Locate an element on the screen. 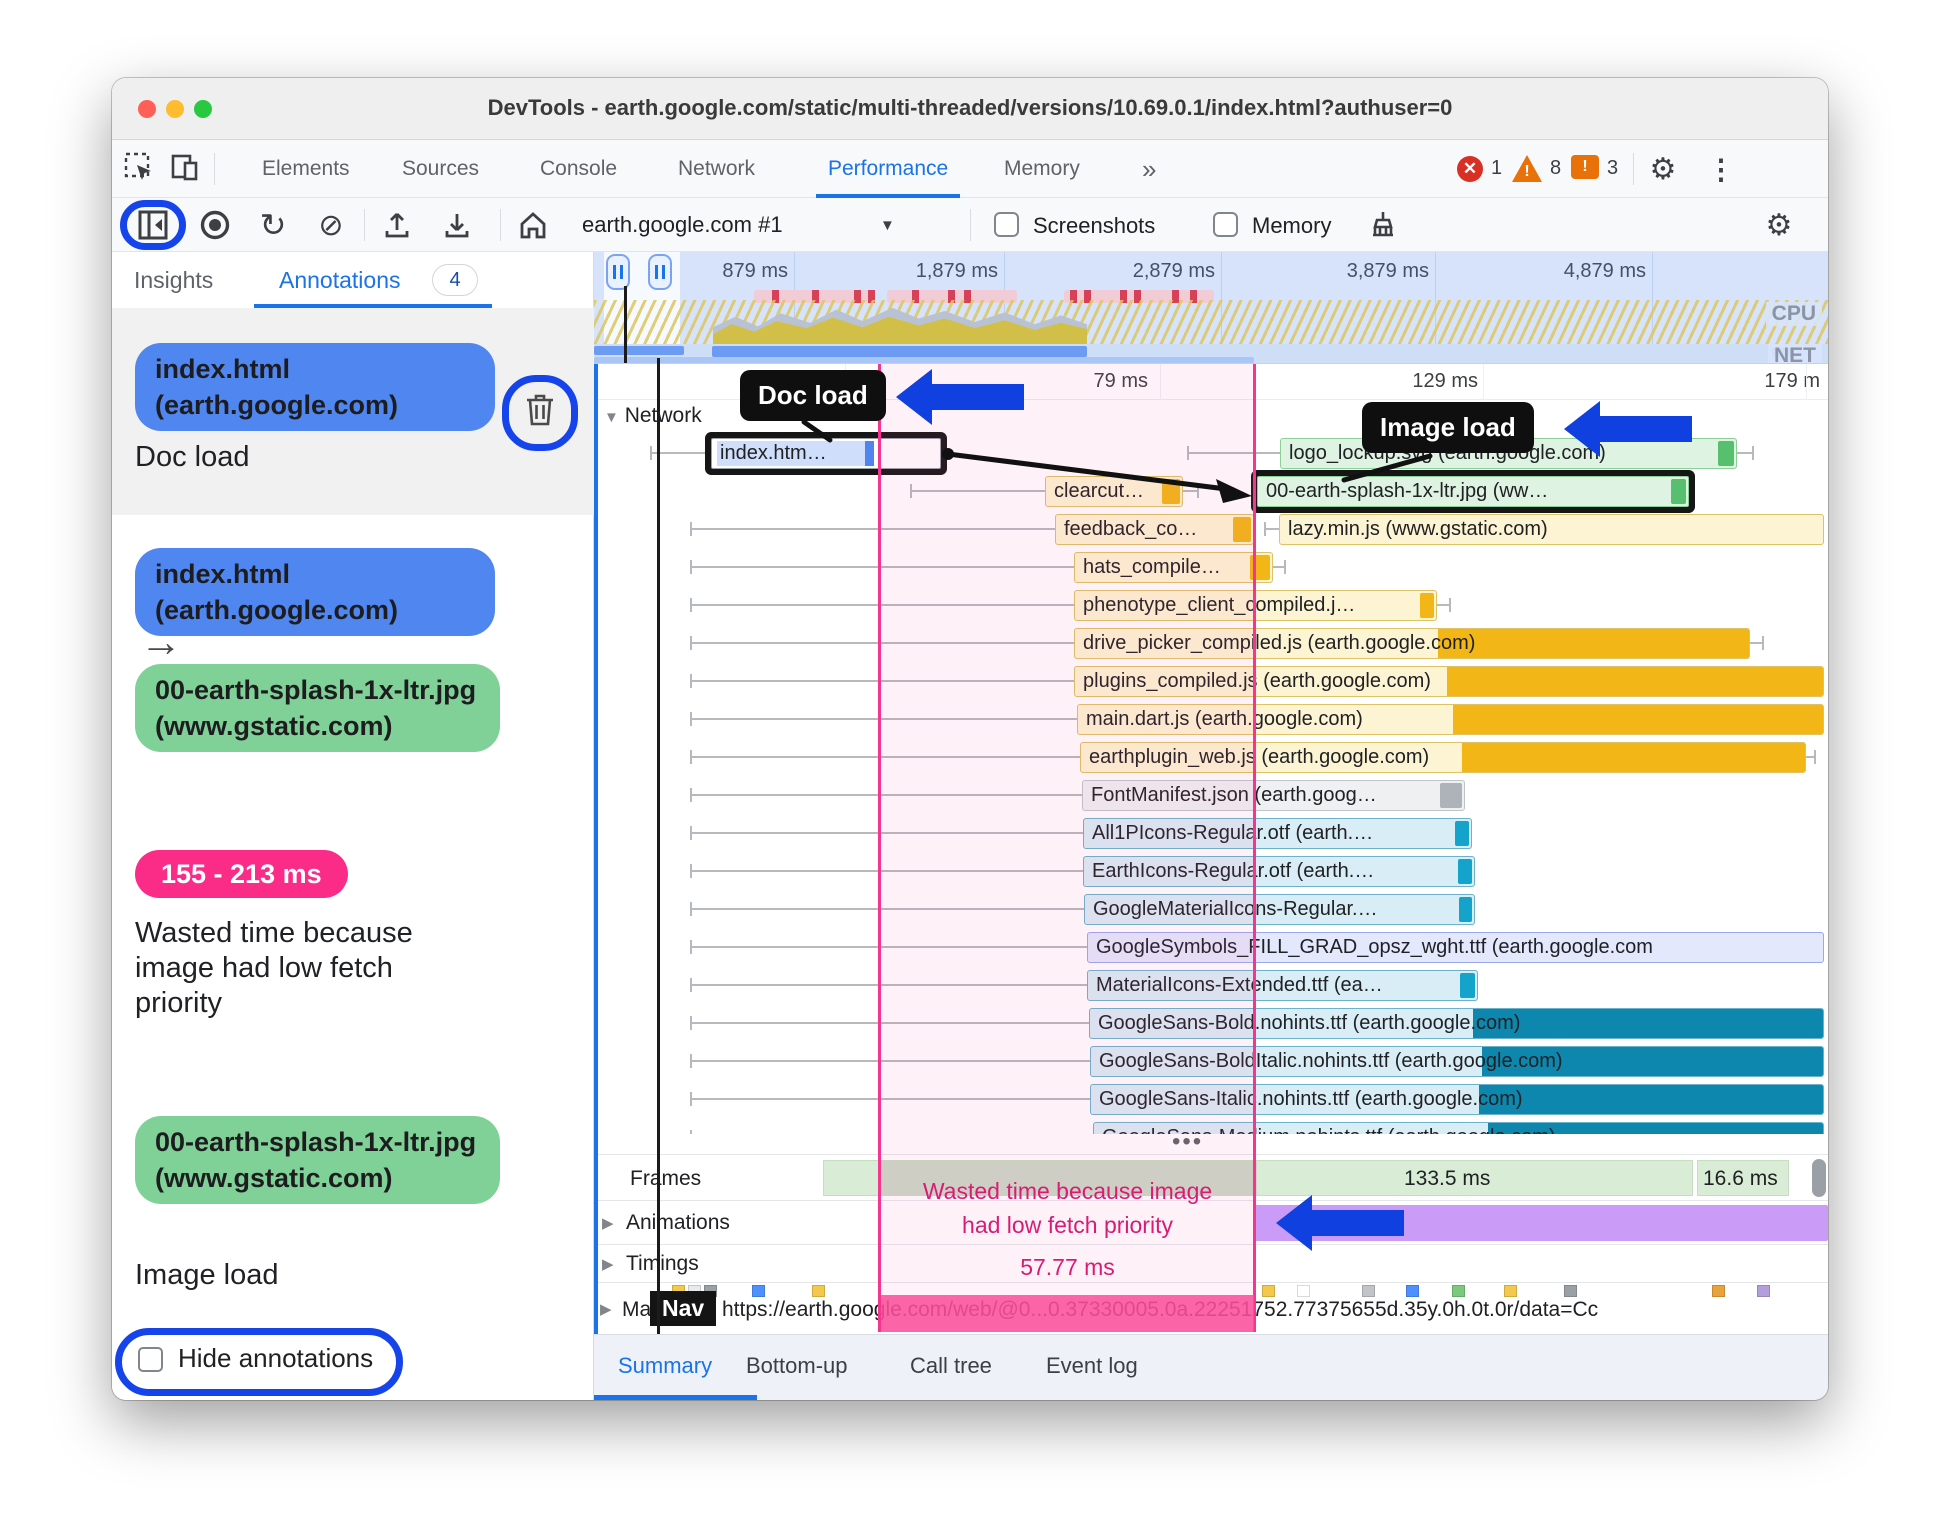 This screenshot has width=1940, height=1538. settings-gear-icon: ⚙ is located at coordinates (1663, 169).